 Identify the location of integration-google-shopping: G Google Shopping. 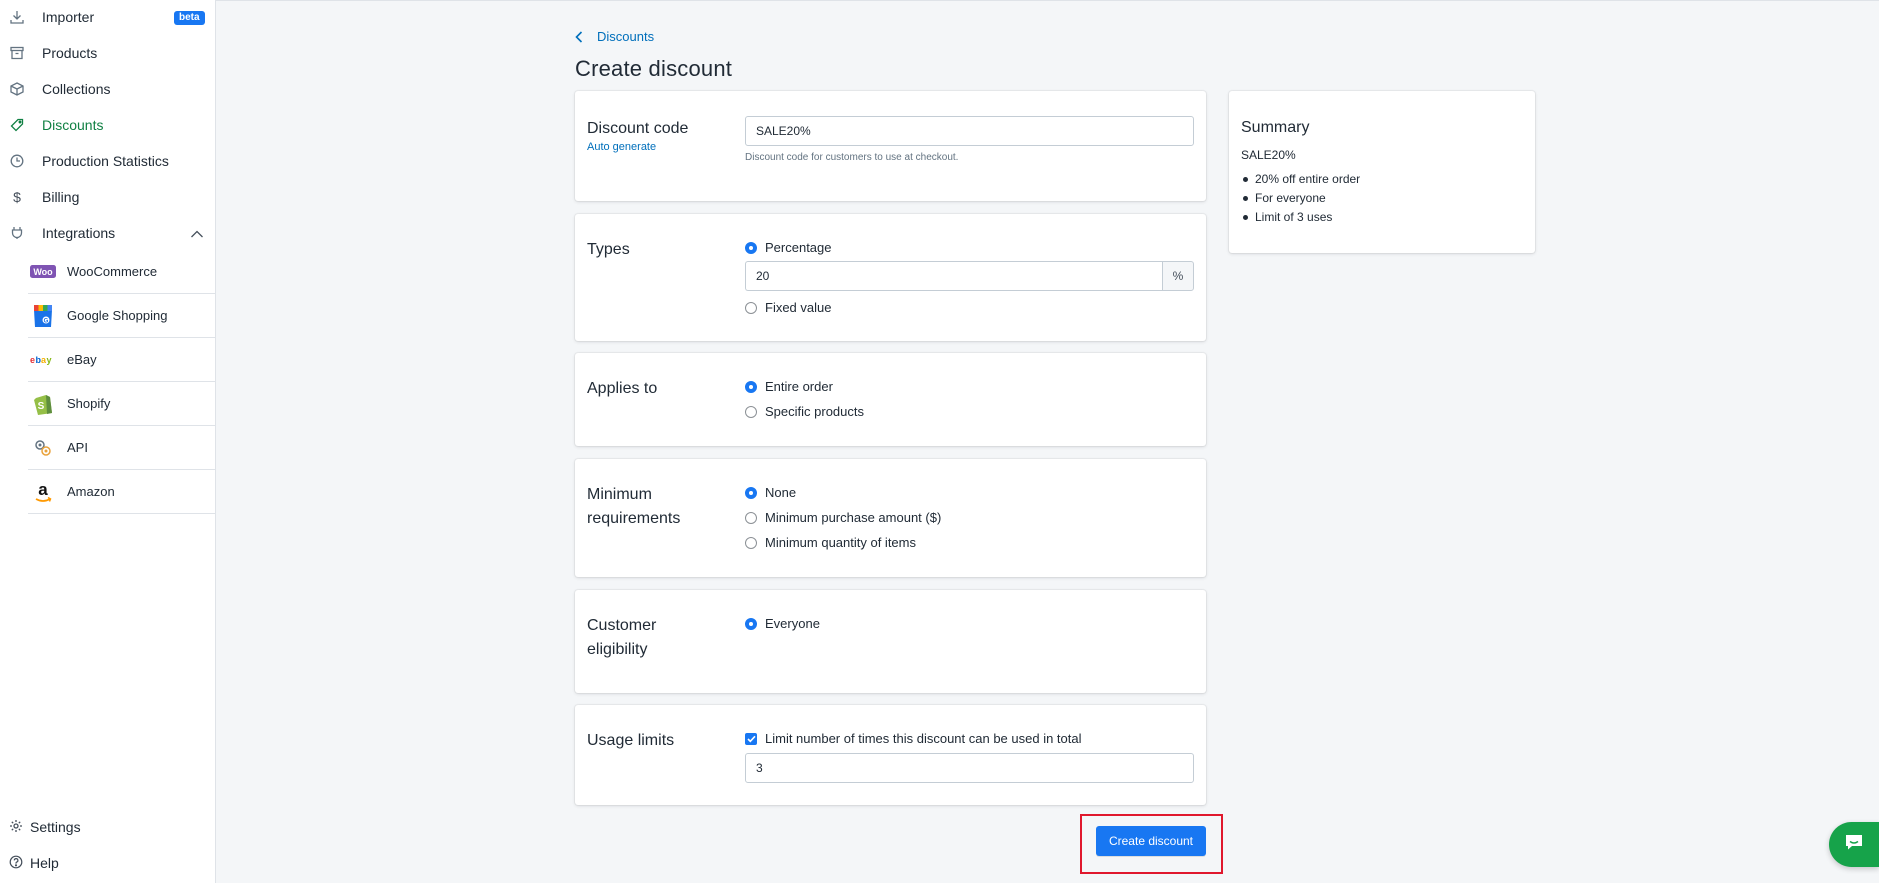
(121, 316).